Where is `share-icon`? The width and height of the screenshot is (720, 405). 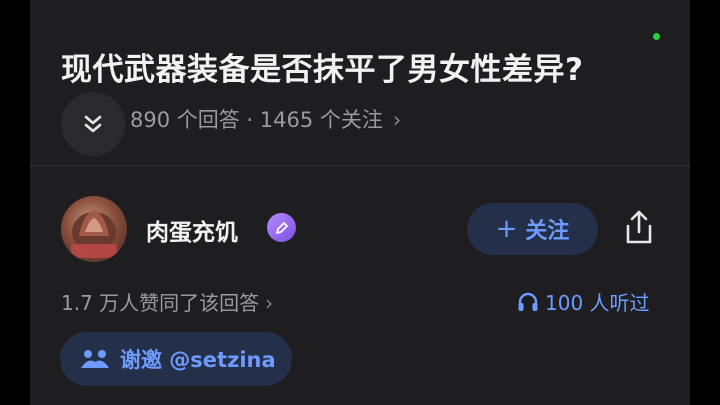
share-icon is located at coordinates (639, 227).